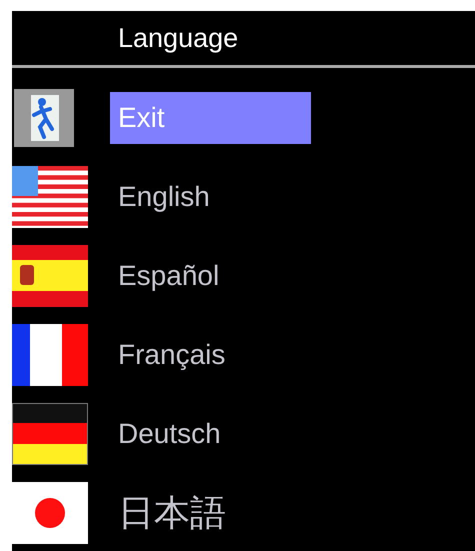 This screenshot has height=551, width=475. I want to click on menu-item: Français, so click(210, 355).